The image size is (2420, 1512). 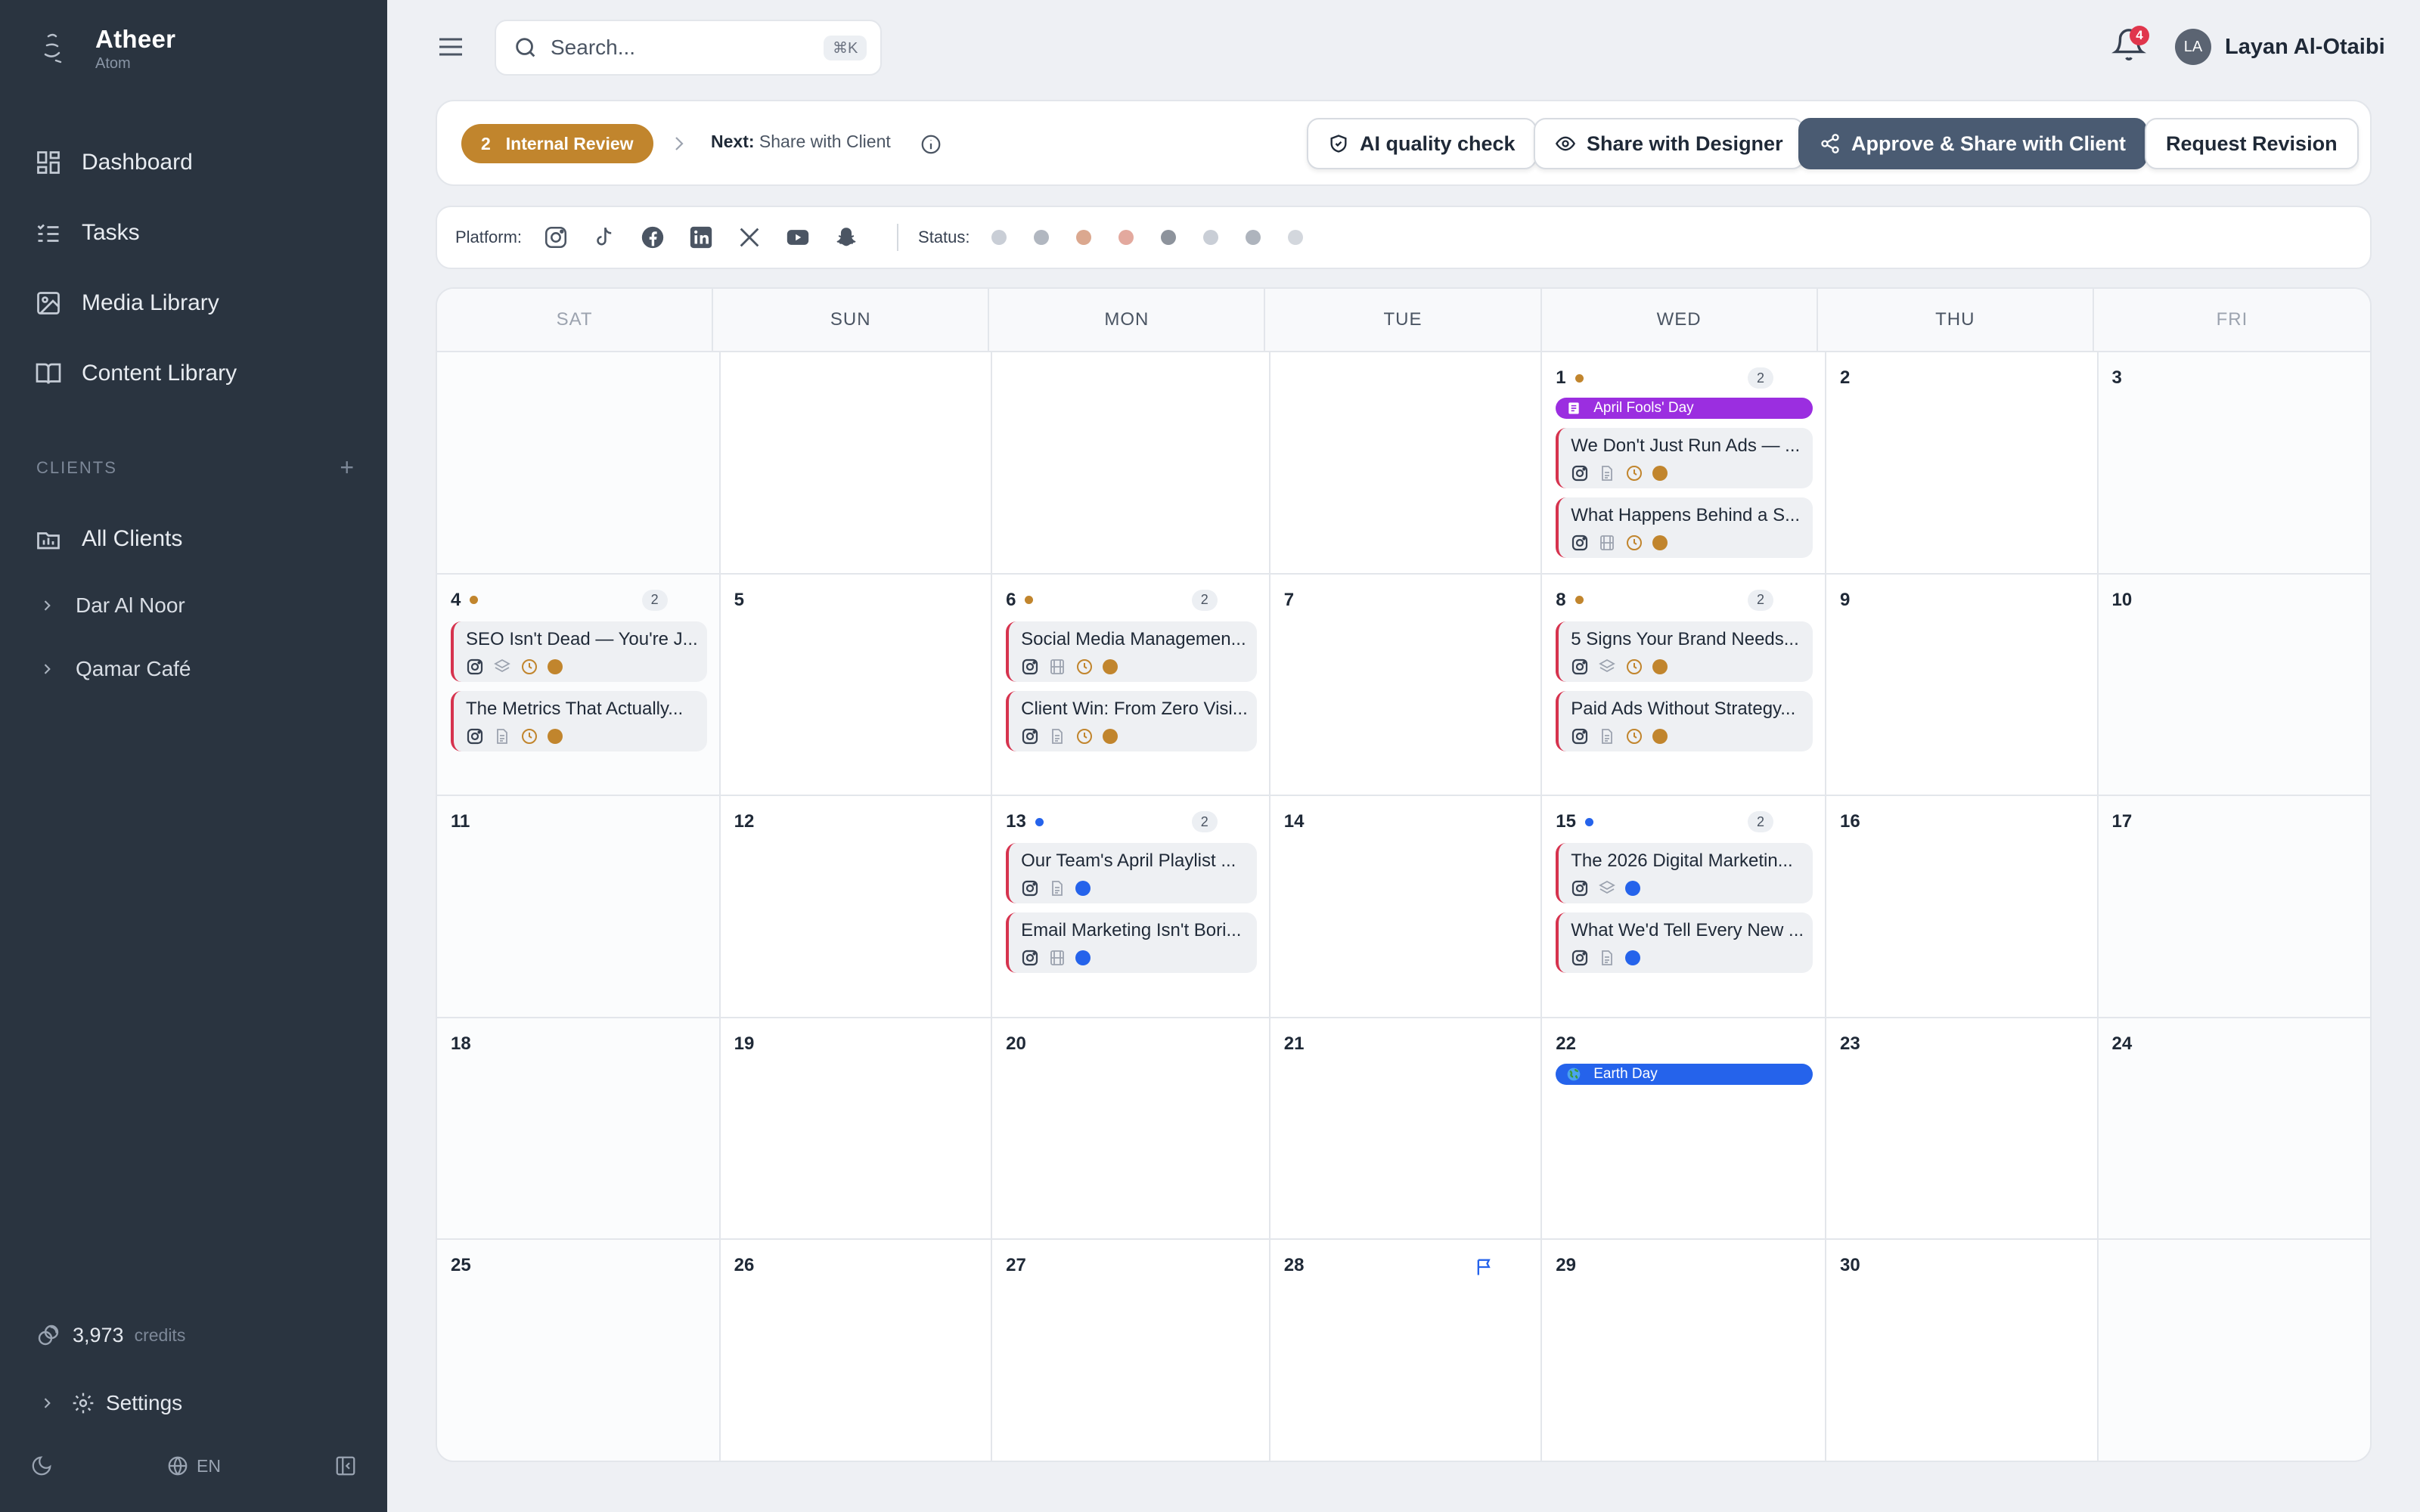 I want to click on nav-item-dashboard: Dashboard, so click(x=193, y=162).